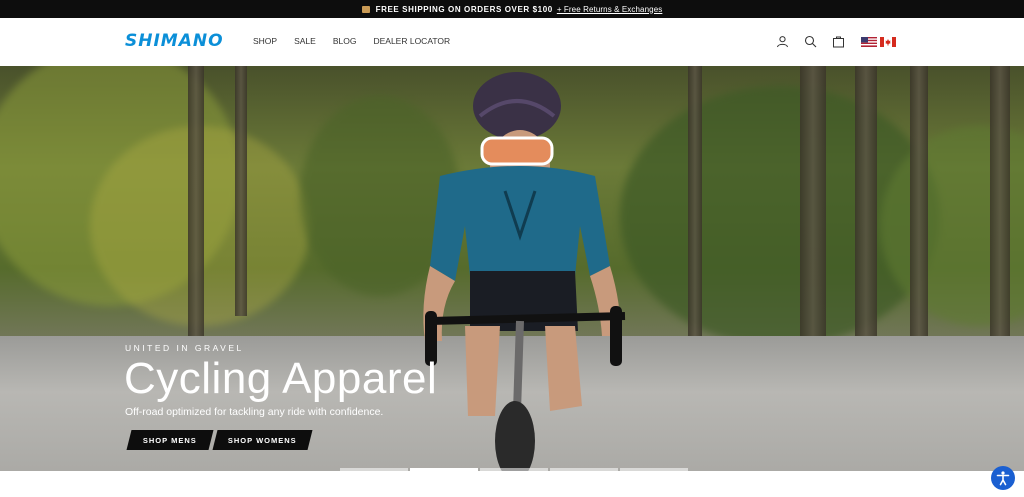  I want to click on search-icon, so click(810, 41).